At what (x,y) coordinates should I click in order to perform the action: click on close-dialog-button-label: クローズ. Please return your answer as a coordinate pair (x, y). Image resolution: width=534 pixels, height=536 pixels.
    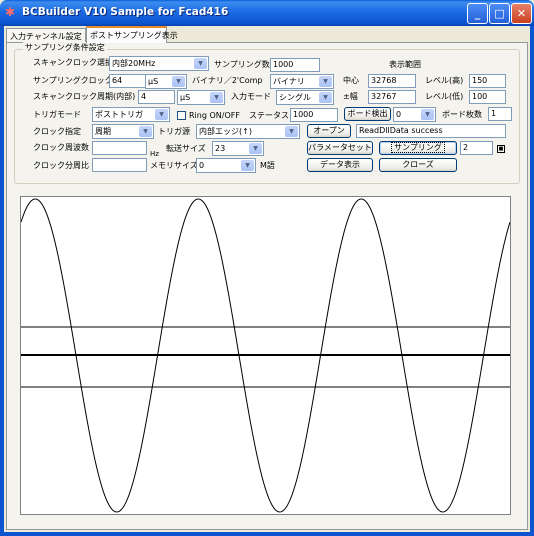
    Looking at the image, I should click on (418, 164).